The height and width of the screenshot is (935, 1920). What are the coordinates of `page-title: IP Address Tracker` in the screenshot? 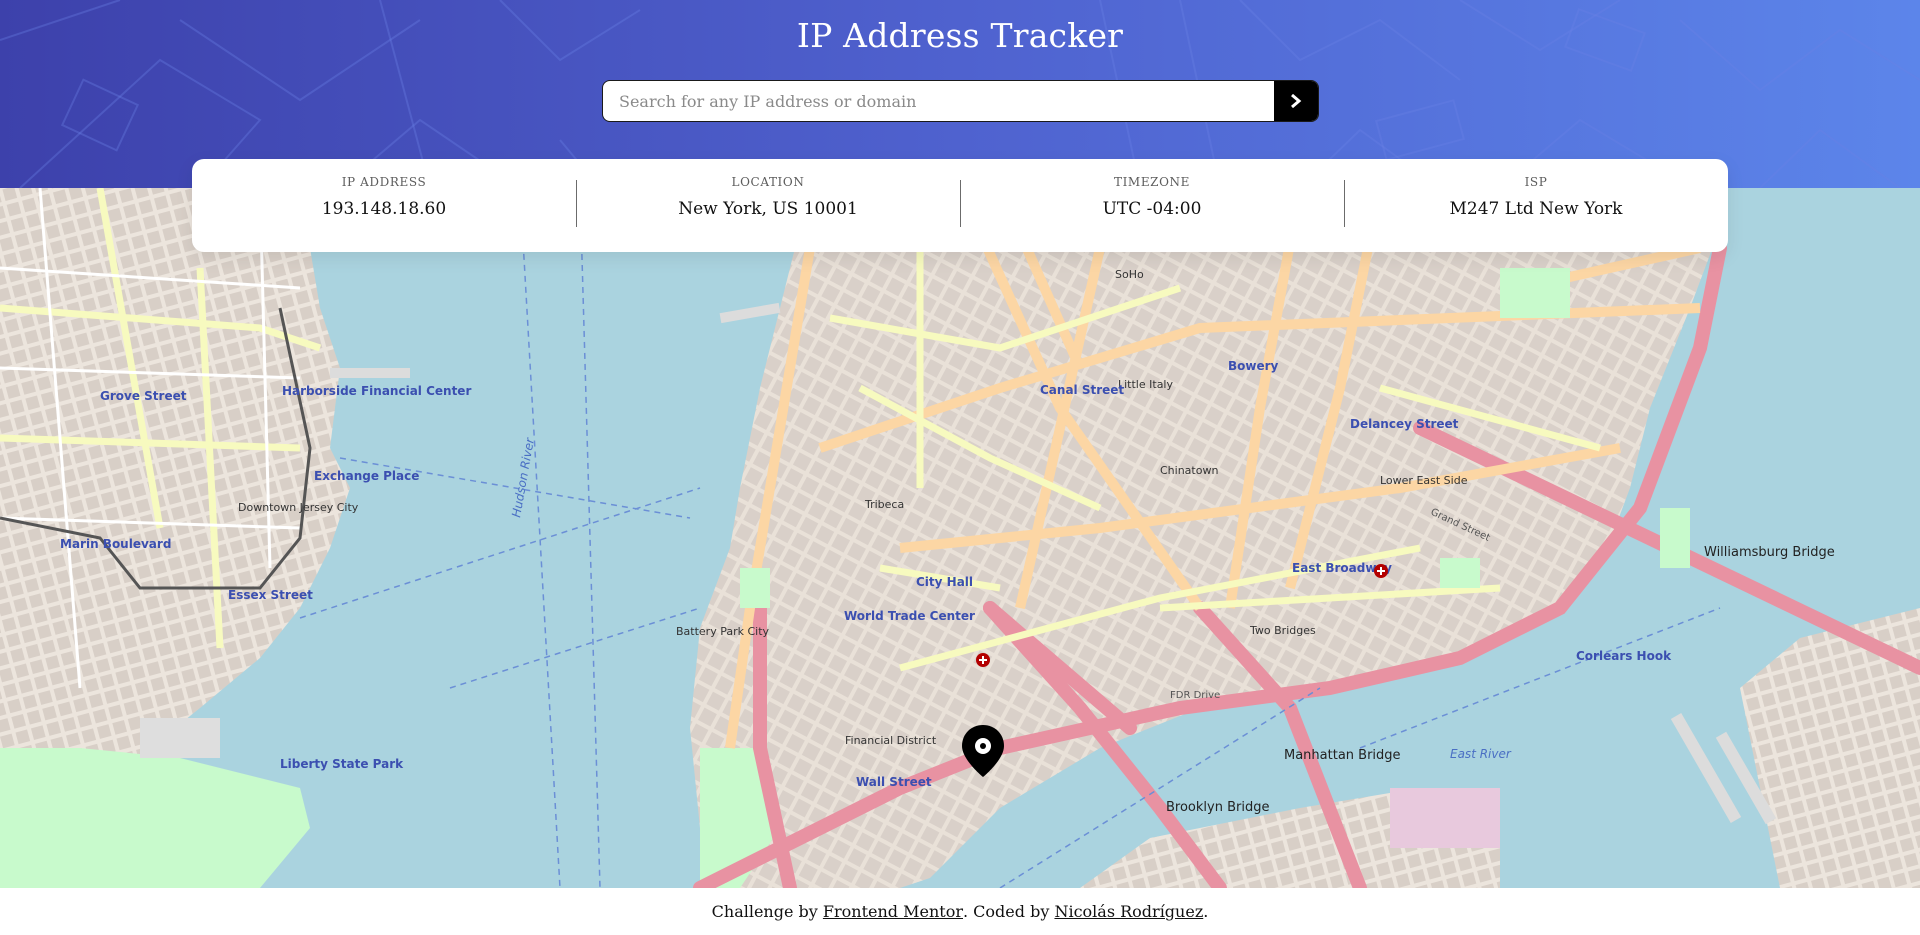 It's located at (960, 35).